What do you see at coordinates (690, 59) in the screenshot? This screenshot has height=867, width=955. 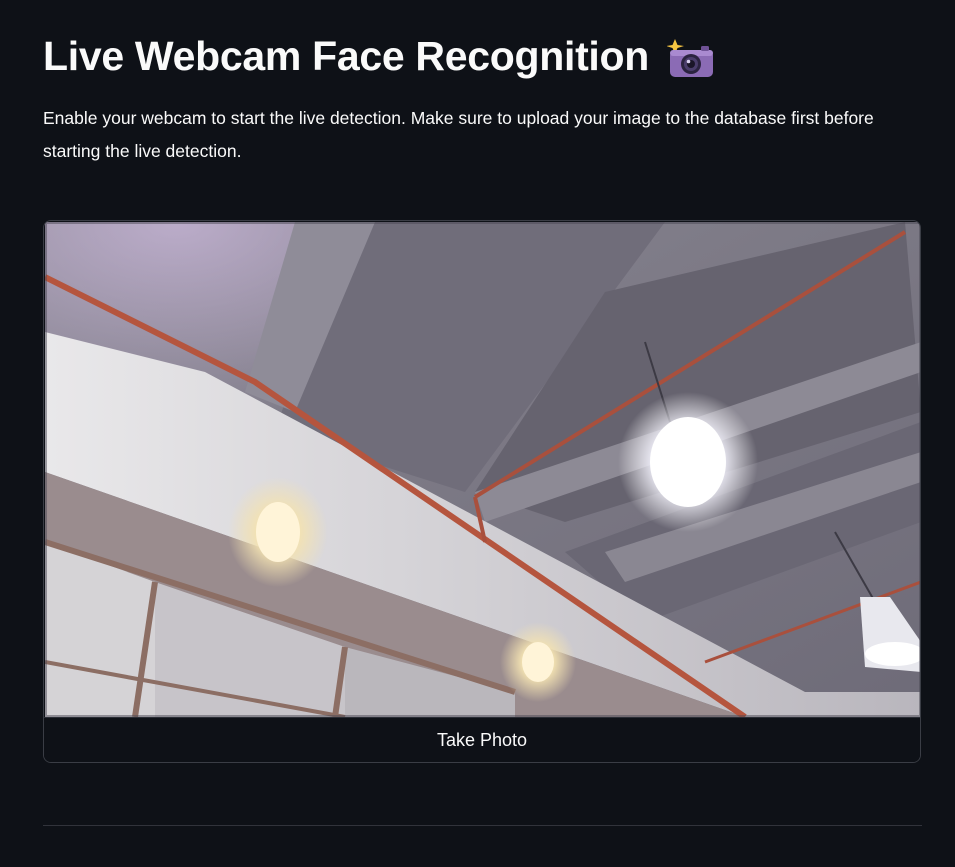 I see `camera-with-flash-icon` at bounding box center [690, 59].